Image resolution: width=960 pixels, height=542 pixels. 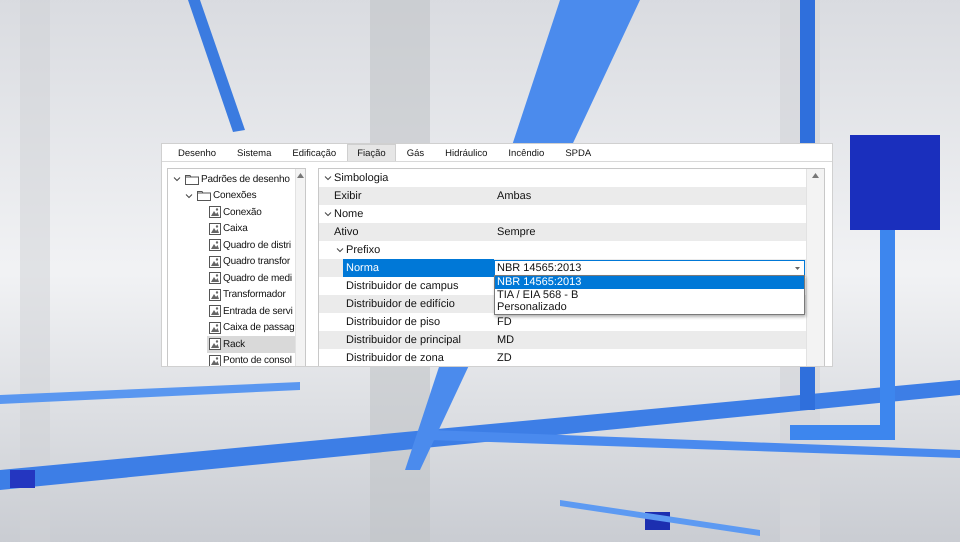 I want to click on tree-item: Conexão, so click(x=251, y=212).